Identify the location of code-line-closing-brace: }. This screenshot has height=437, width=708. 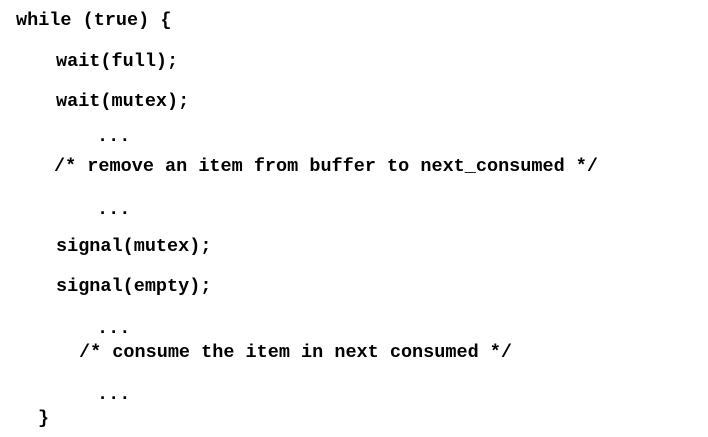
(44, 418).